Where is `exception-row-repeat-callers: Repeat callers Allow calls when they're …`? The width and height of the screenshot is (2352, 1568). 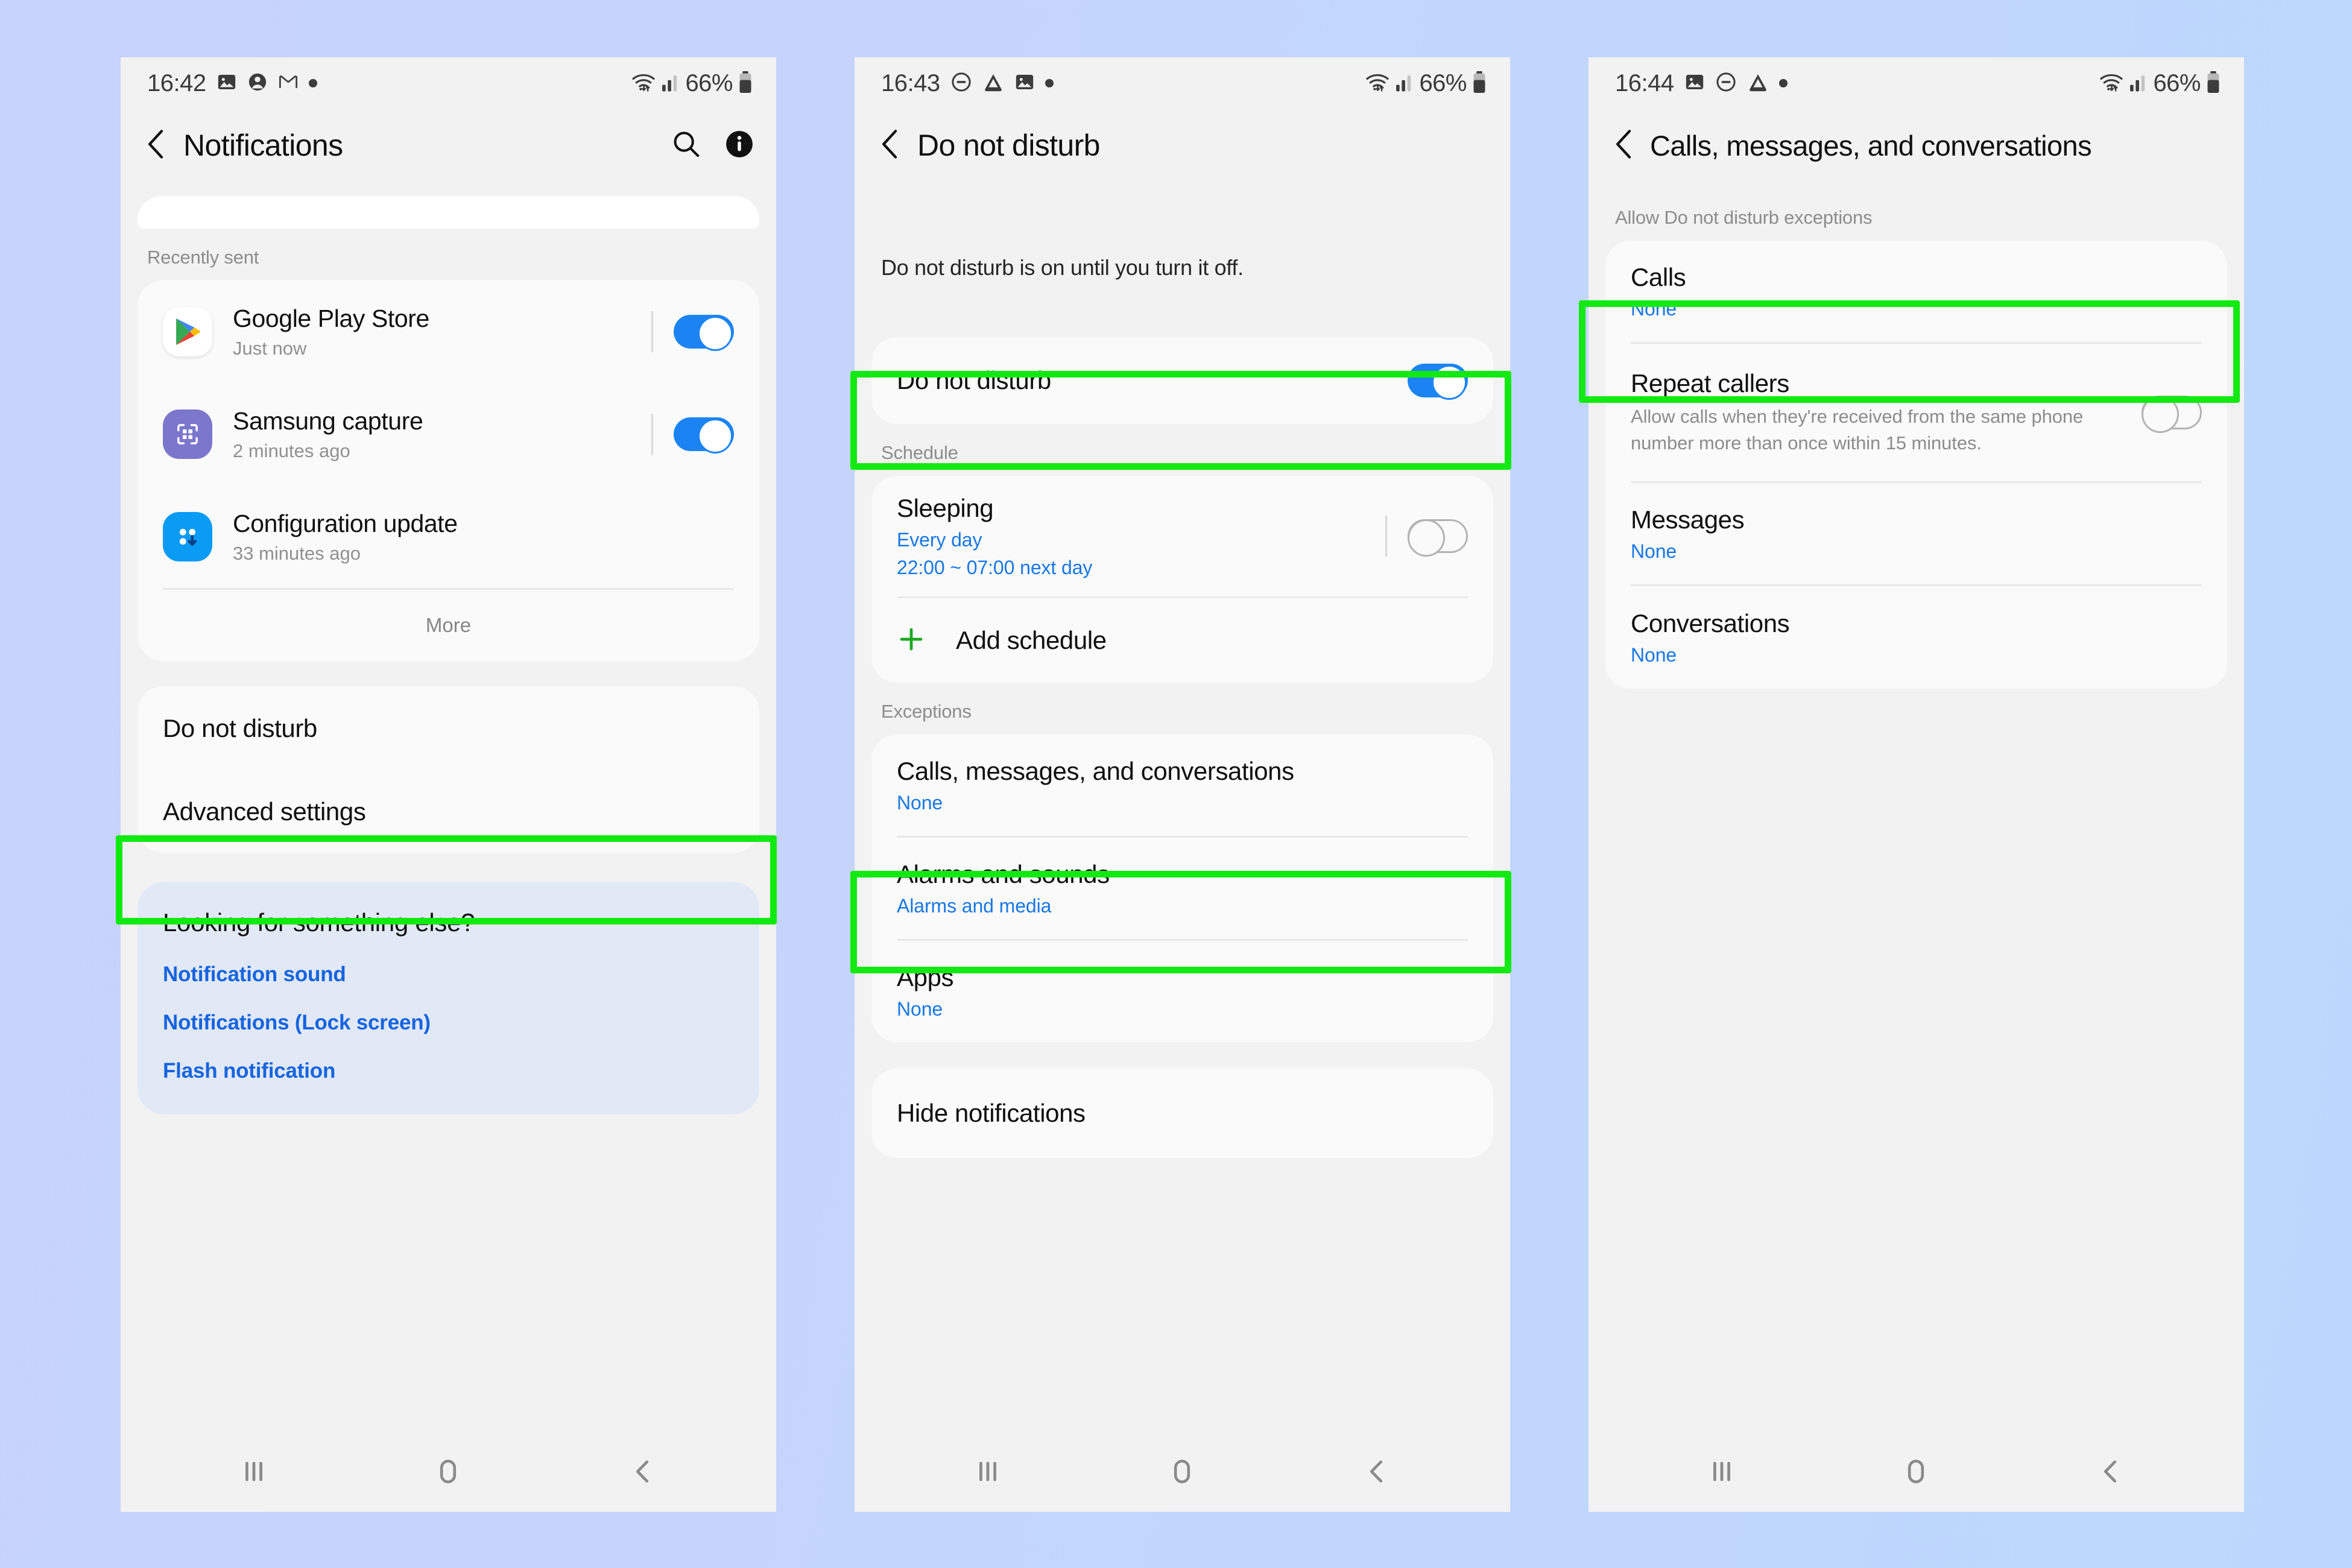
exception-row-repeat-callers: Repeat callers Allow calls when they're … is located at coordinates (1916, 412).